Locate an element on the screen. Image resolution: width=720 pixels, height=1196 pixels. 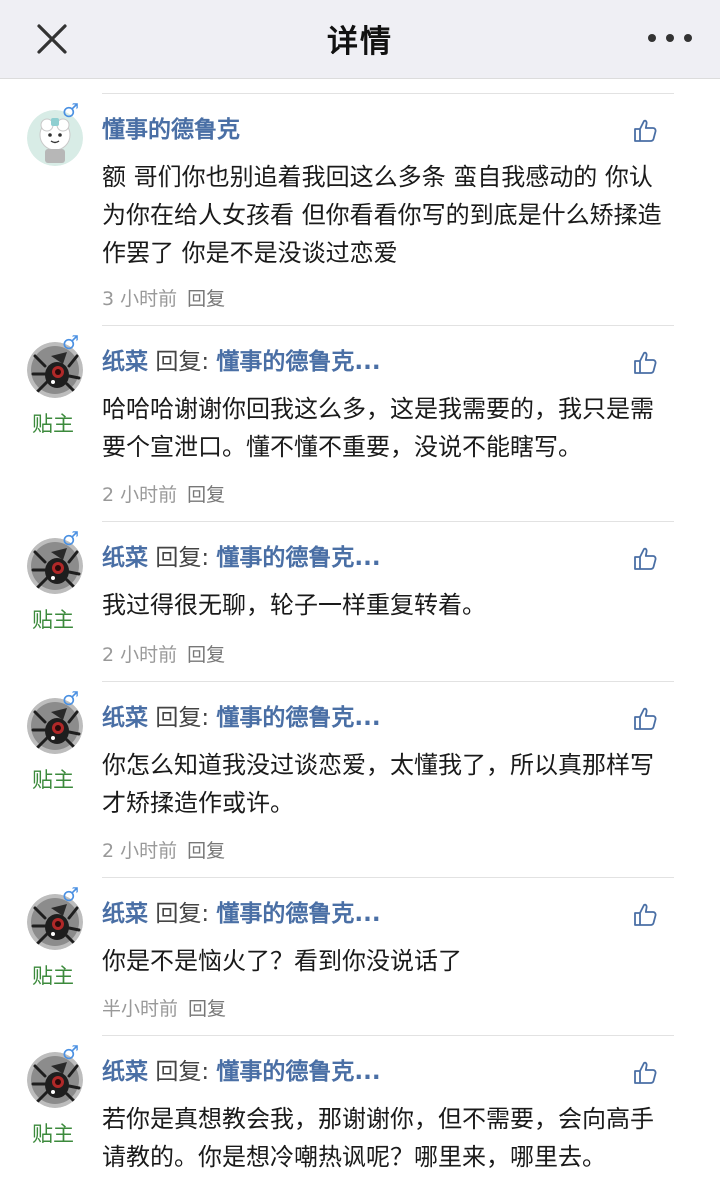
comment-meta: 半小时前 回复 is located at coordinates (164, 1007).